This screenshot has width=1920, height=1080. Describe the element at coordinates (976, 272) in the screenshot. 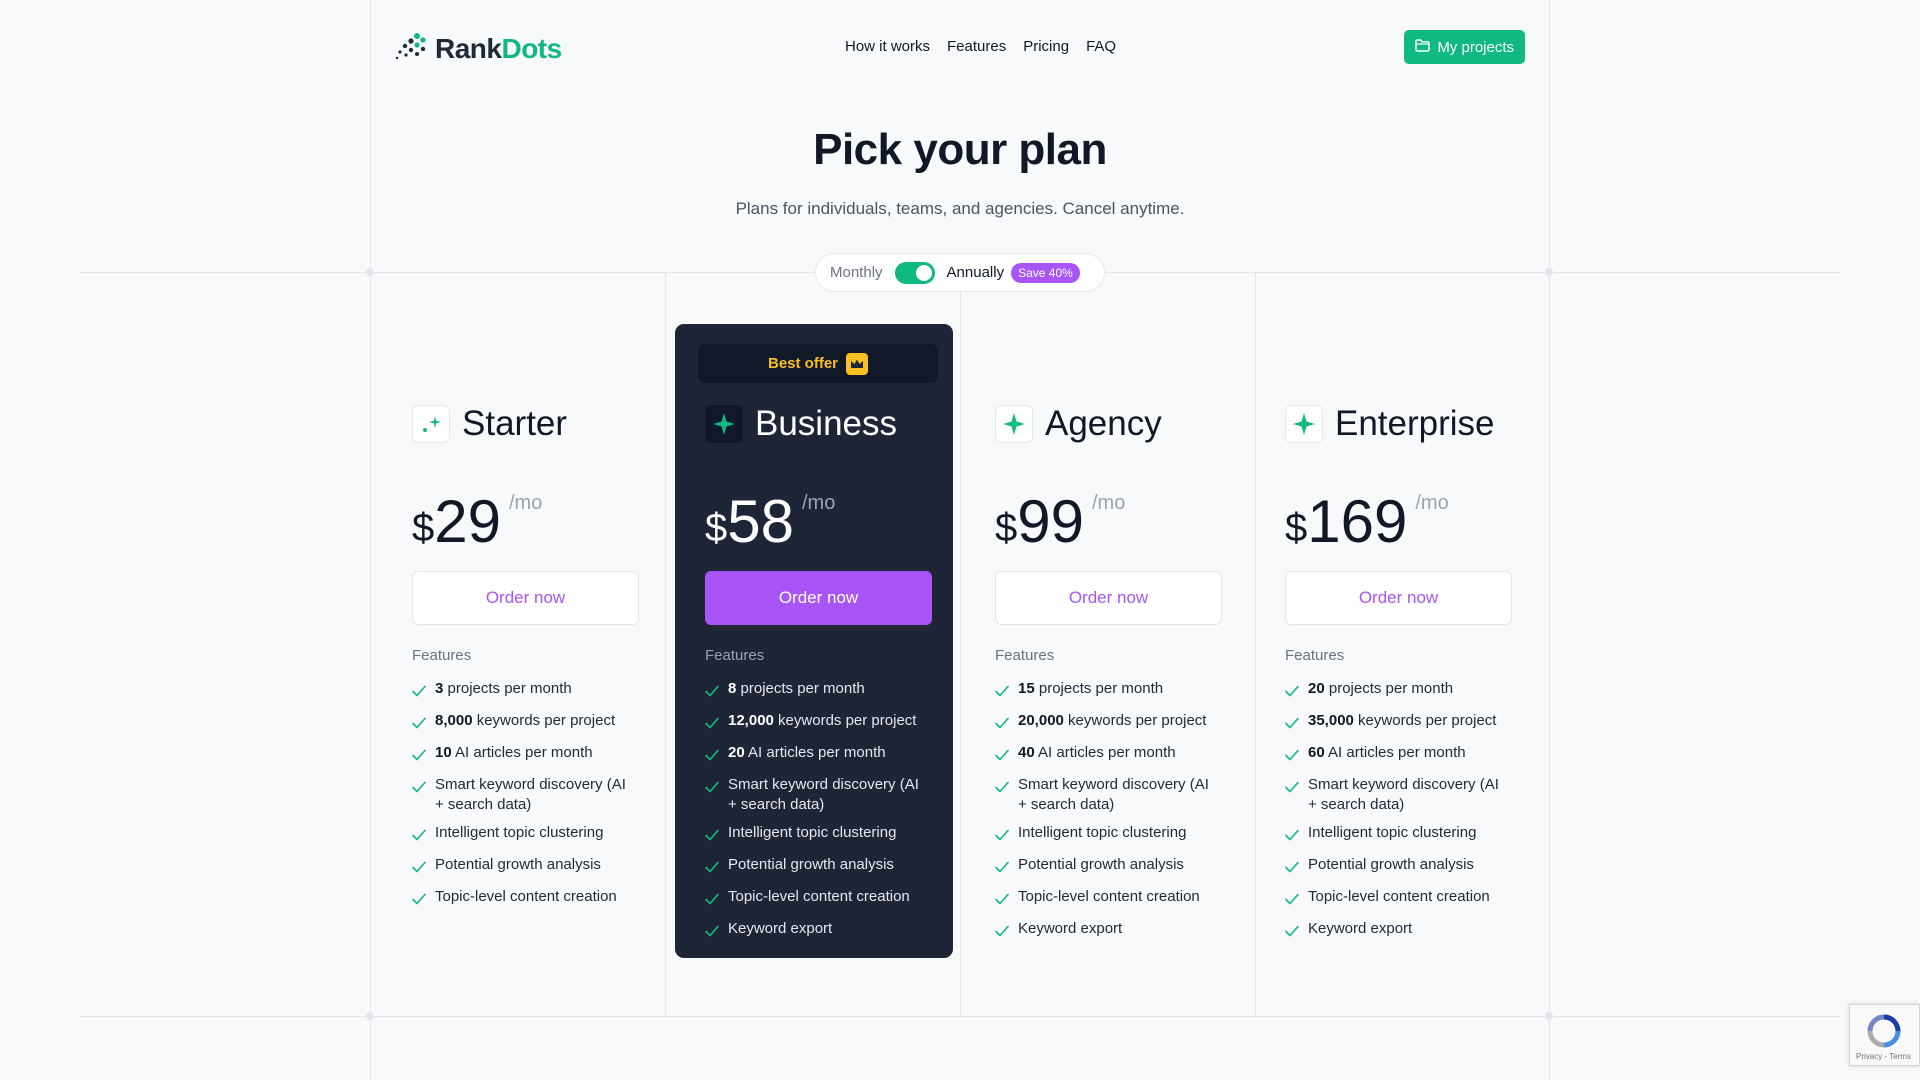

I see `annually-option: Annually` at that location.